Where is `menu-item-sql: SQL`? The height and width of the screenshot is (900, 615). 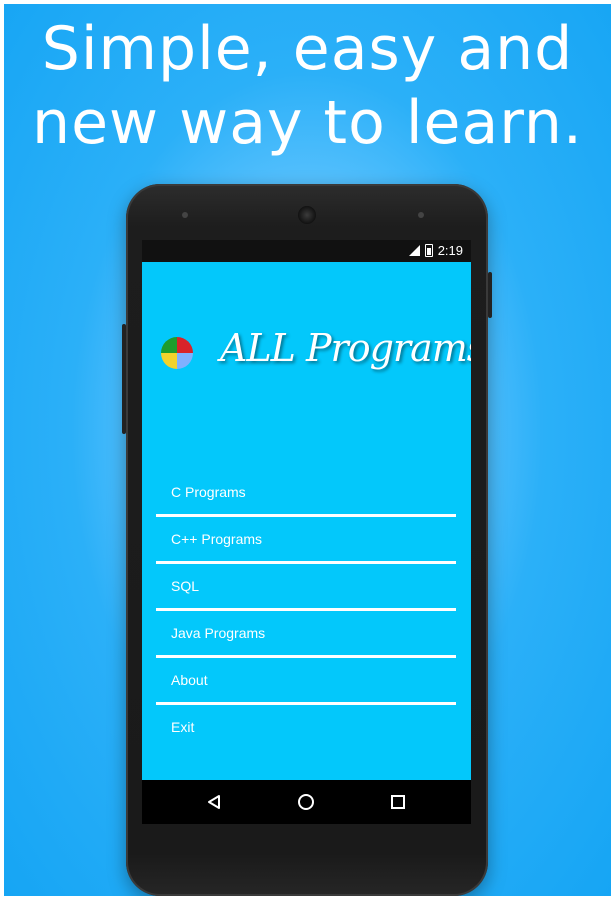
menu-item-sql: SQL is located at coordinates (306, 587).